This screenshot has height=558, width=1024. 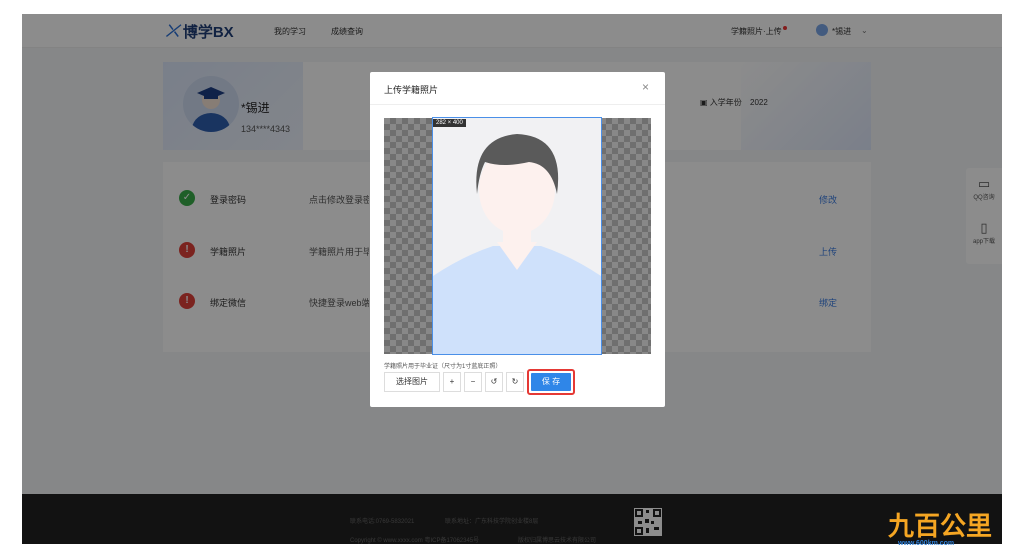 I want to click on crop-box, so click(x=517, y=236).